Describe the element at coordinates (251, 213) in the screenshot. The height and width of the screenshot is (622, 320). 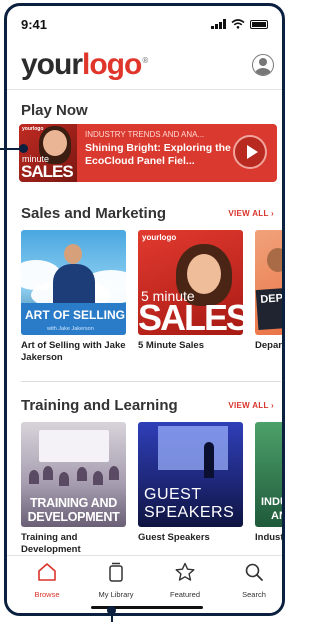
I see `view-all-sales-link: VIEW ALL ›` at that location.